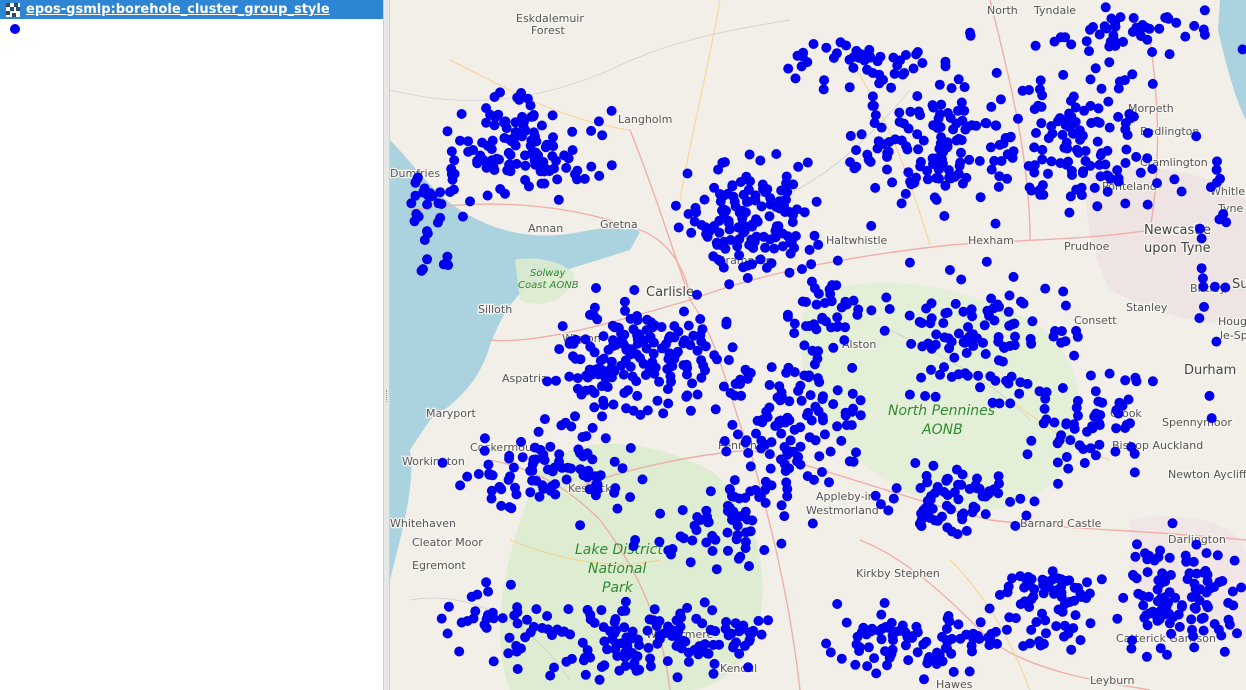 The image size is (1246, 690). What do you see at coordinates (178, 9) in the screenshot?
I see `layer-name: epos-gsmlp:borehole_cluster_group_style` at bounding box center [178, 9].